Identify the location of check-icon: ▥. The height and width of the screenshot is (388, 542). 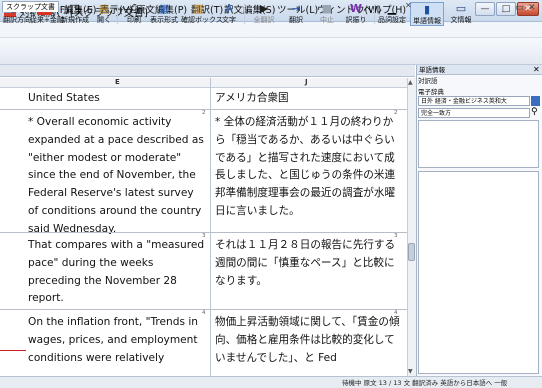
(198, 8).